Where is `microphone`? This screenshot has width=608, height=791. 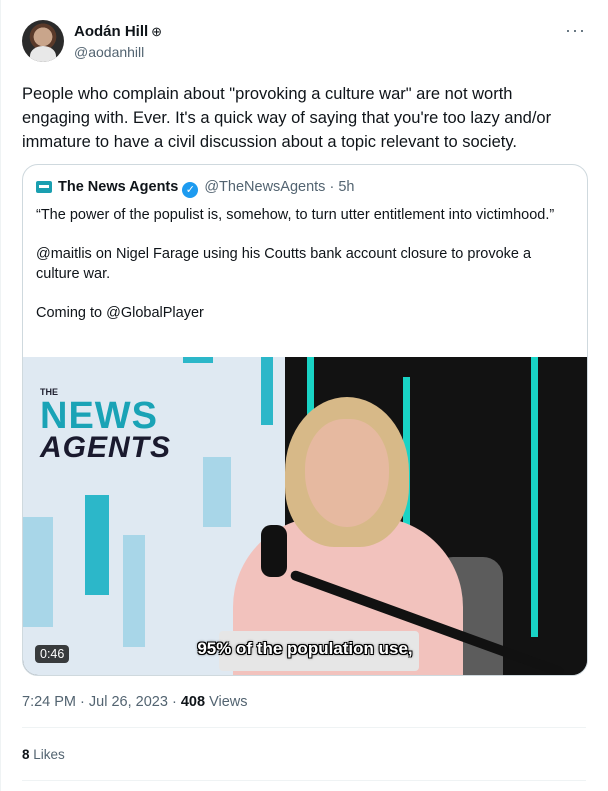 microphone is located at coordinates (274, 551).